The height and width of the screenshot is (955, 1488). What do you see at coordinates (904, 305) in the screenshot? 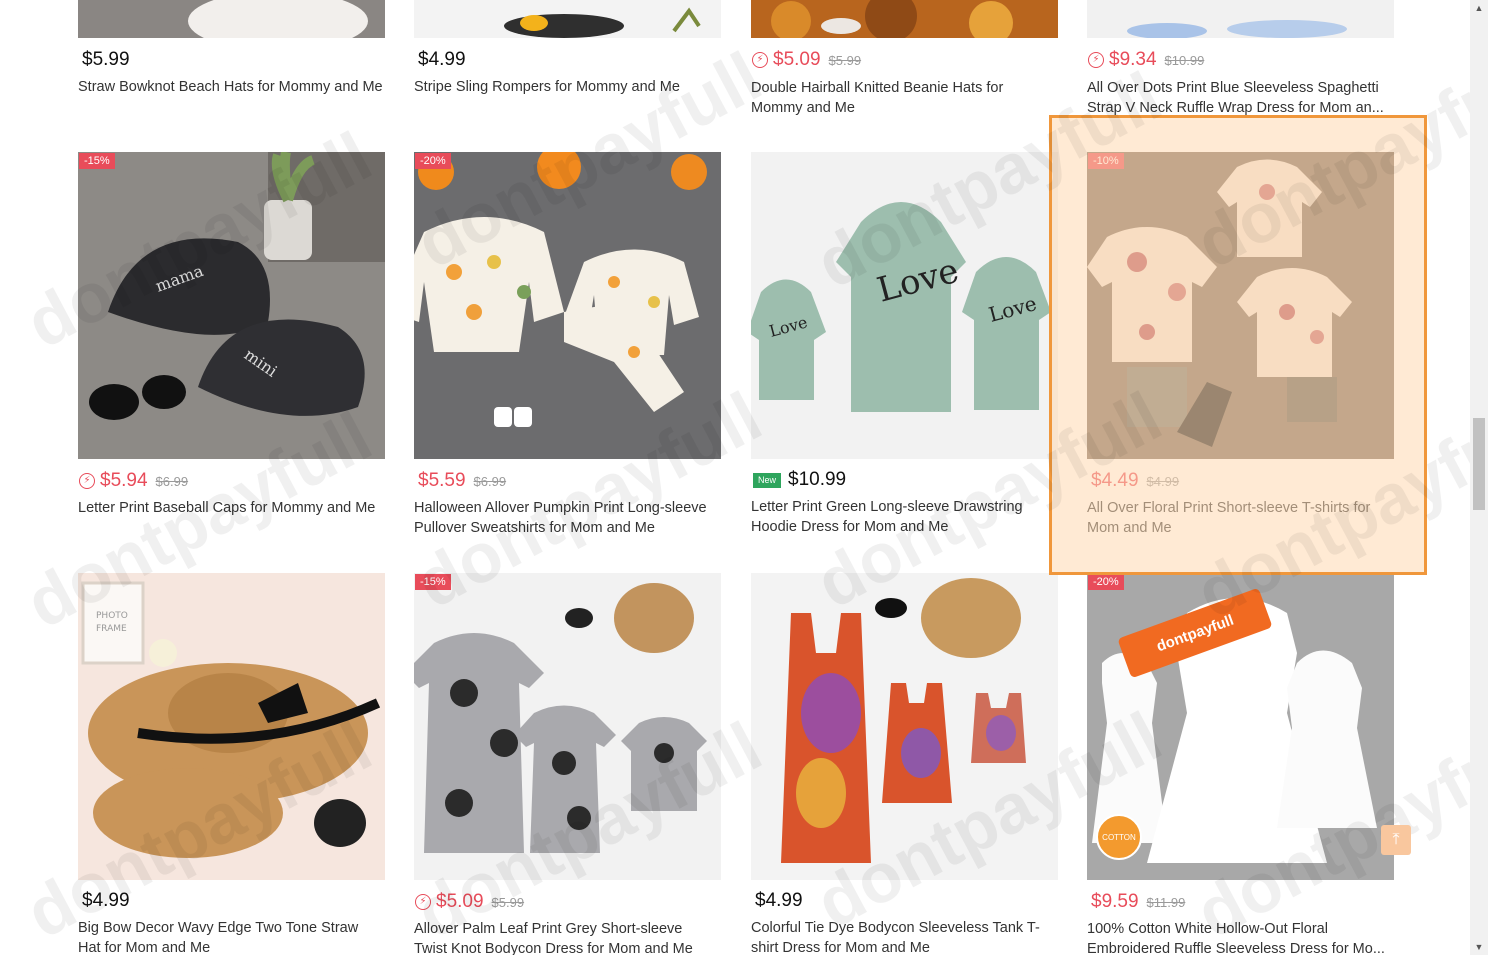
I see `product-image: Love Love Love` at bounding box center [904, 305].